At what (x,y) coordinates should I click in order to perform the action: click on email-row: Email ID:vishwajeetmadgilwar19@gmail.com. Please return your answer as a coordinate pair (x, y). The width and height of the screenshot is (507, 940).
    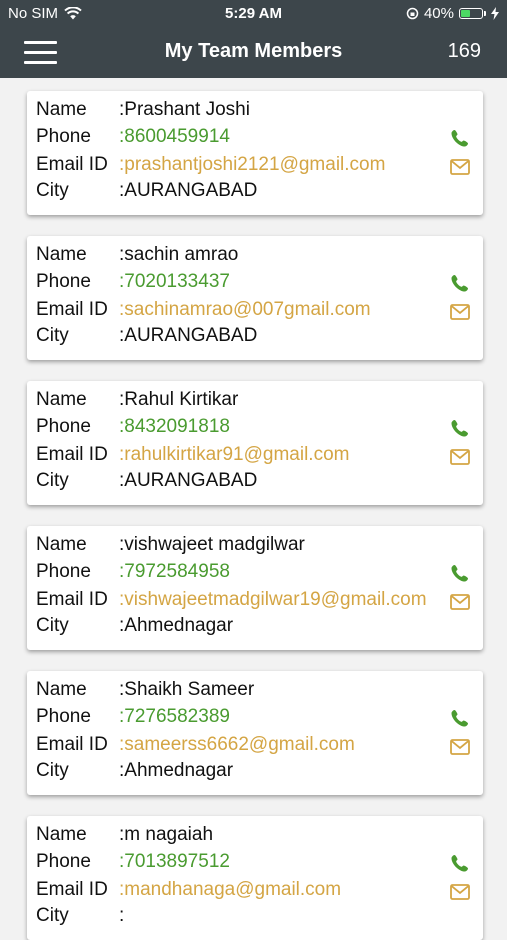
    Looking at the image, I should click on (231, 600).